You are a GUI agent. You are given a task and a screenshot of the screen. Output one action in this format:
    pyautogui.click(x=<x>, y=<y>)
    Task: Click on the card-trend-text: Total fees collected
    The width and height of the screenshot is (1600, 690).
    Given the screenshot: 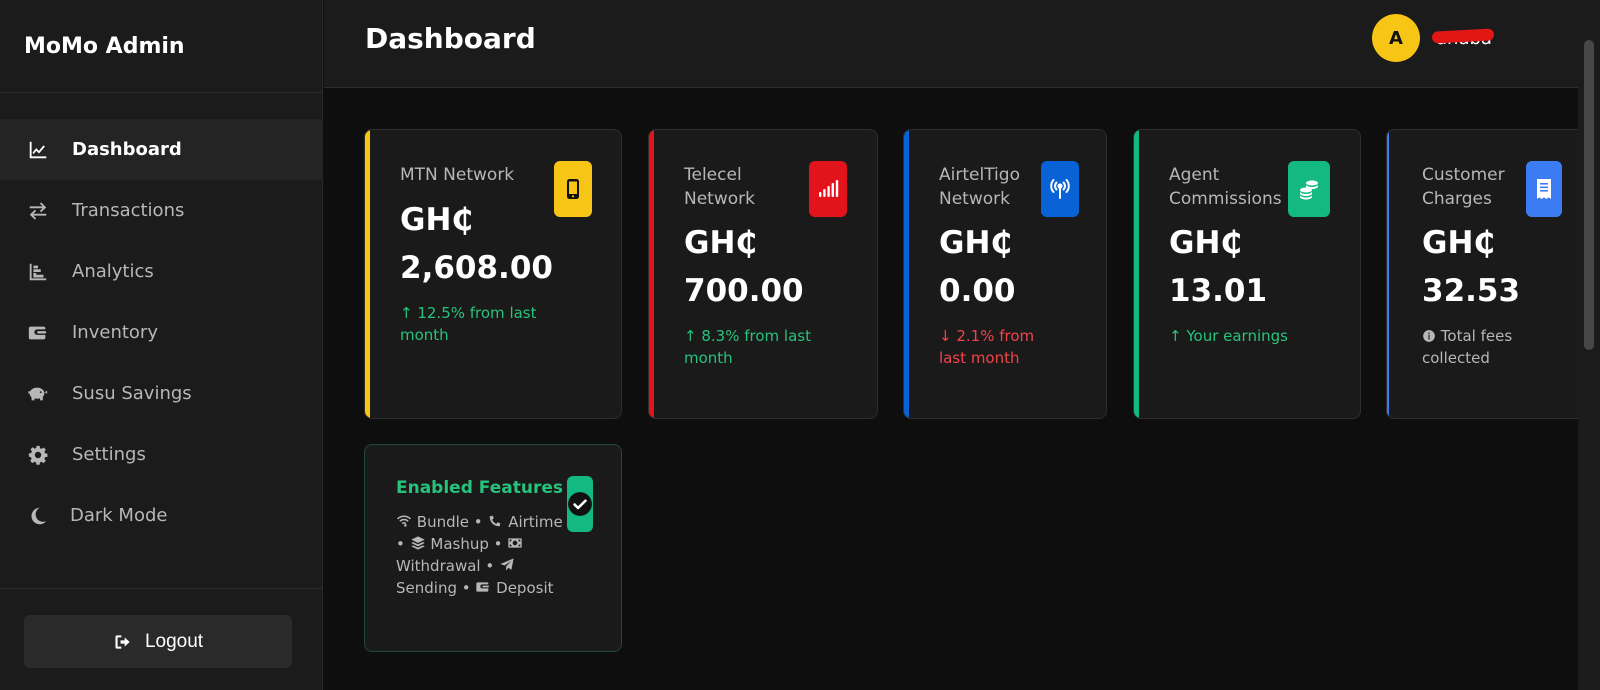 What is the action you would take?
    pyautogui.click(x=1467, y=347)
    